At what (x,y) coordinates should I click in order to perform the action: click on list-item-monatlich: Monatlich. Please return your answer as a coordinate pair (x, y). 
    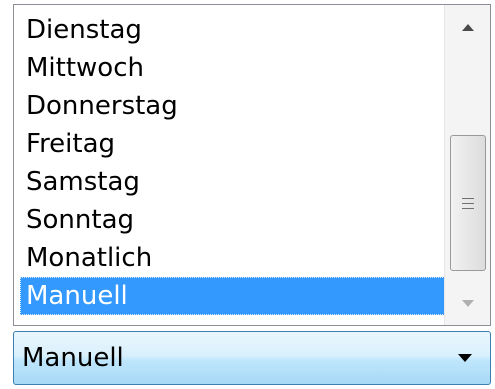
    Looking at the image, I should click on (232, 258).